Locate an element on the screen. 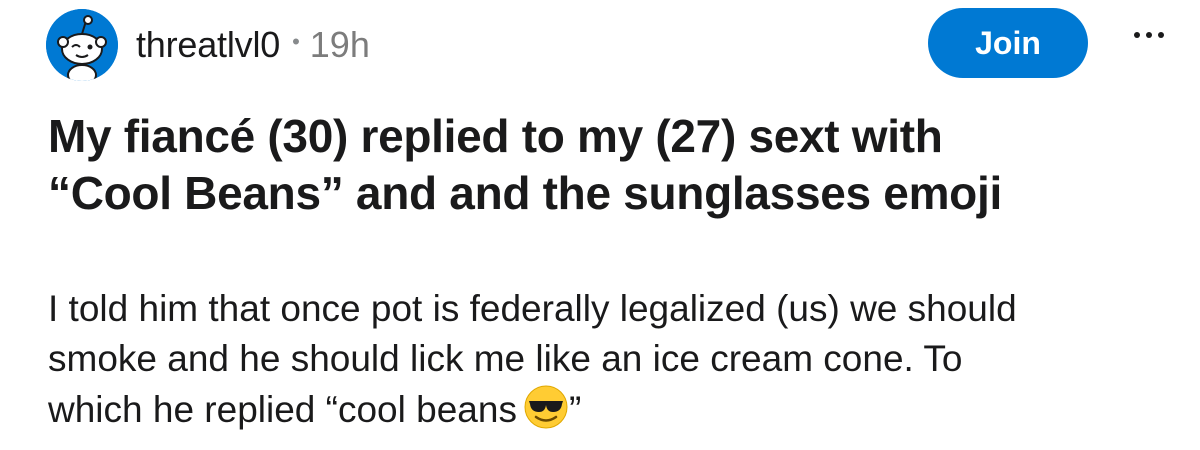  author-username: threatlvl0 is located at coordinates (208, 45).